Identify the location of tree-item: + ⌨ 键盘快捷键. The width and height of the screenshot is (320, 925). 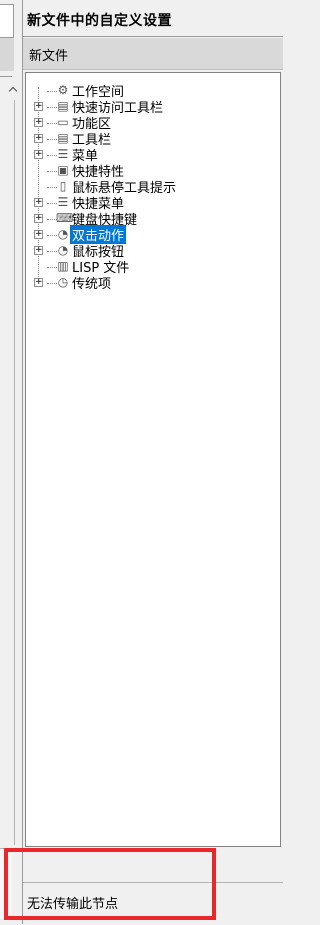
(153, 219).